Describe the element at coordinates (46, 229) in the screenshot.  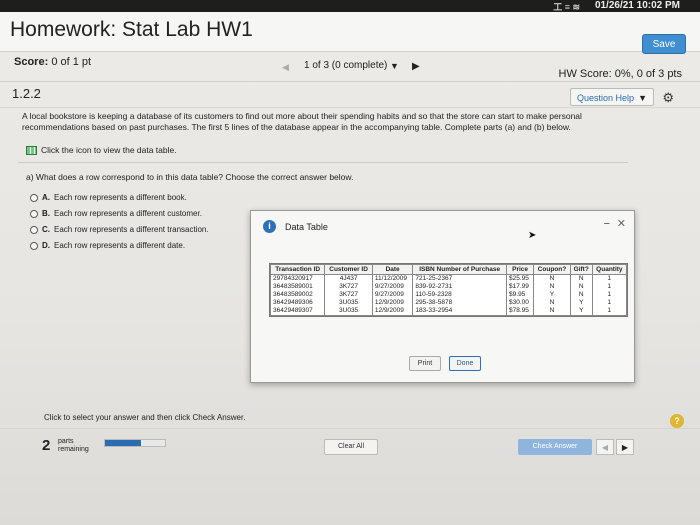
I see `option-letter: C.` at that location.